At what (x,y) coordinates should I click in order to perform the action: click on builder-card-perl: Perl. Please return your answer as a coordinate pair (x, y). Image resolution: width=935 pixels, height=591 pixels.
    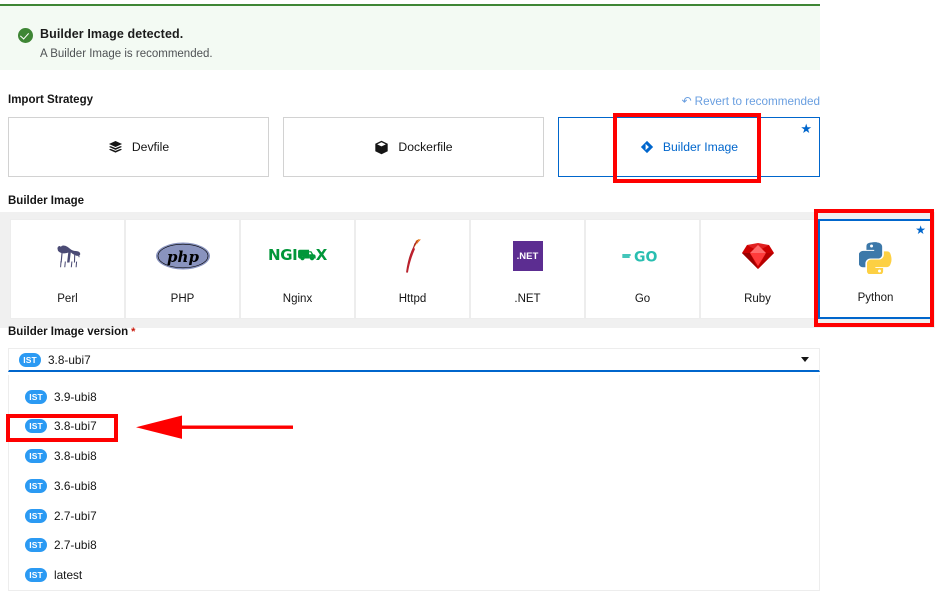
    Looking at the image, I should click on (67, 269).